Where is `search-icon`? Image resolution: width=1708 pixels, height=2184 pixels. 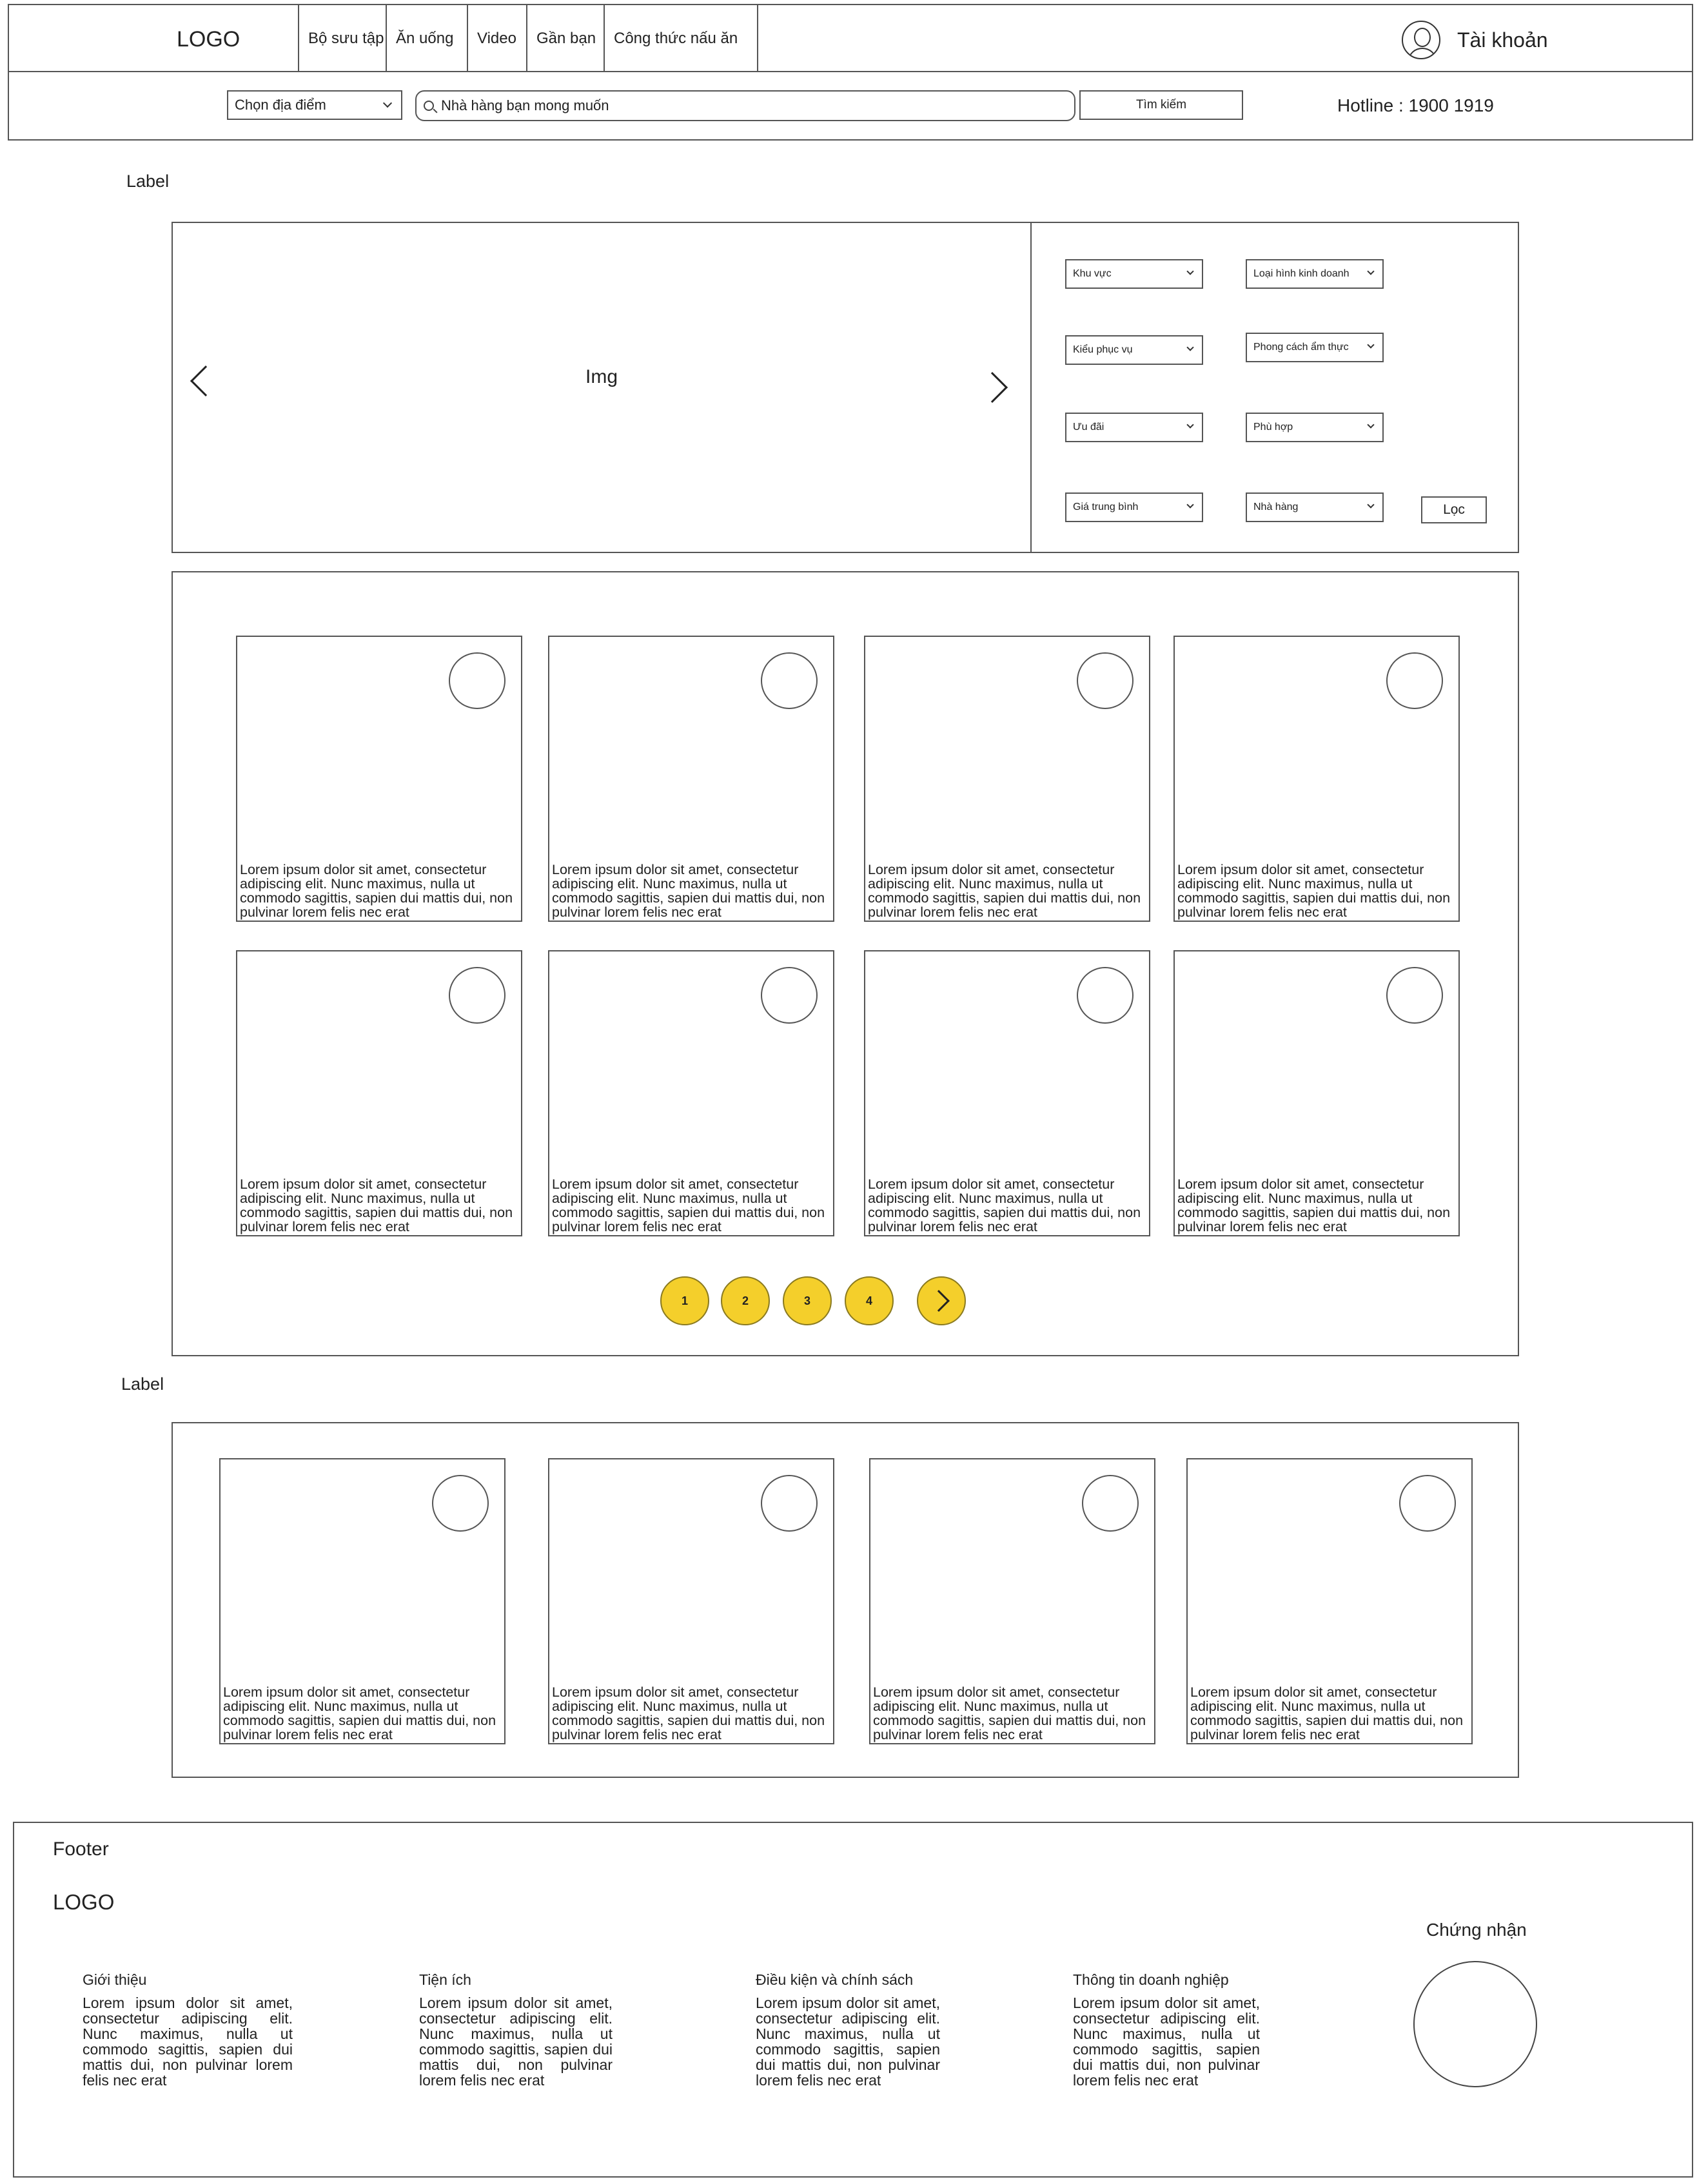 search-icon is located at coordinates (429, 106).